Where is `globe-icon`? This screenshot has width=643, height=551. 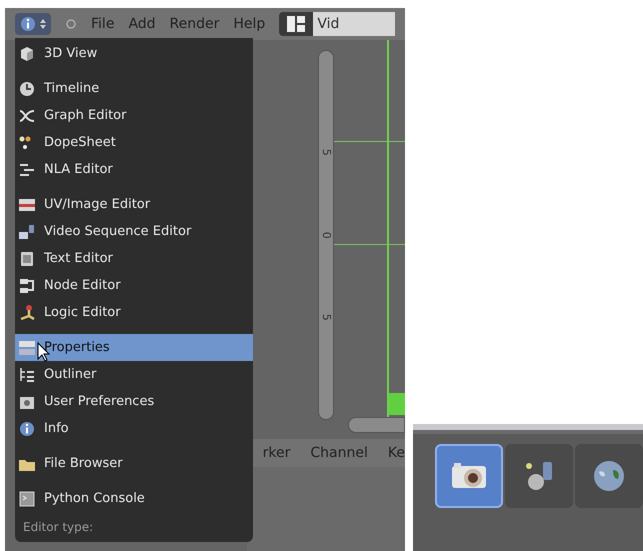
globe-icon is located at coordinates (609, 476).